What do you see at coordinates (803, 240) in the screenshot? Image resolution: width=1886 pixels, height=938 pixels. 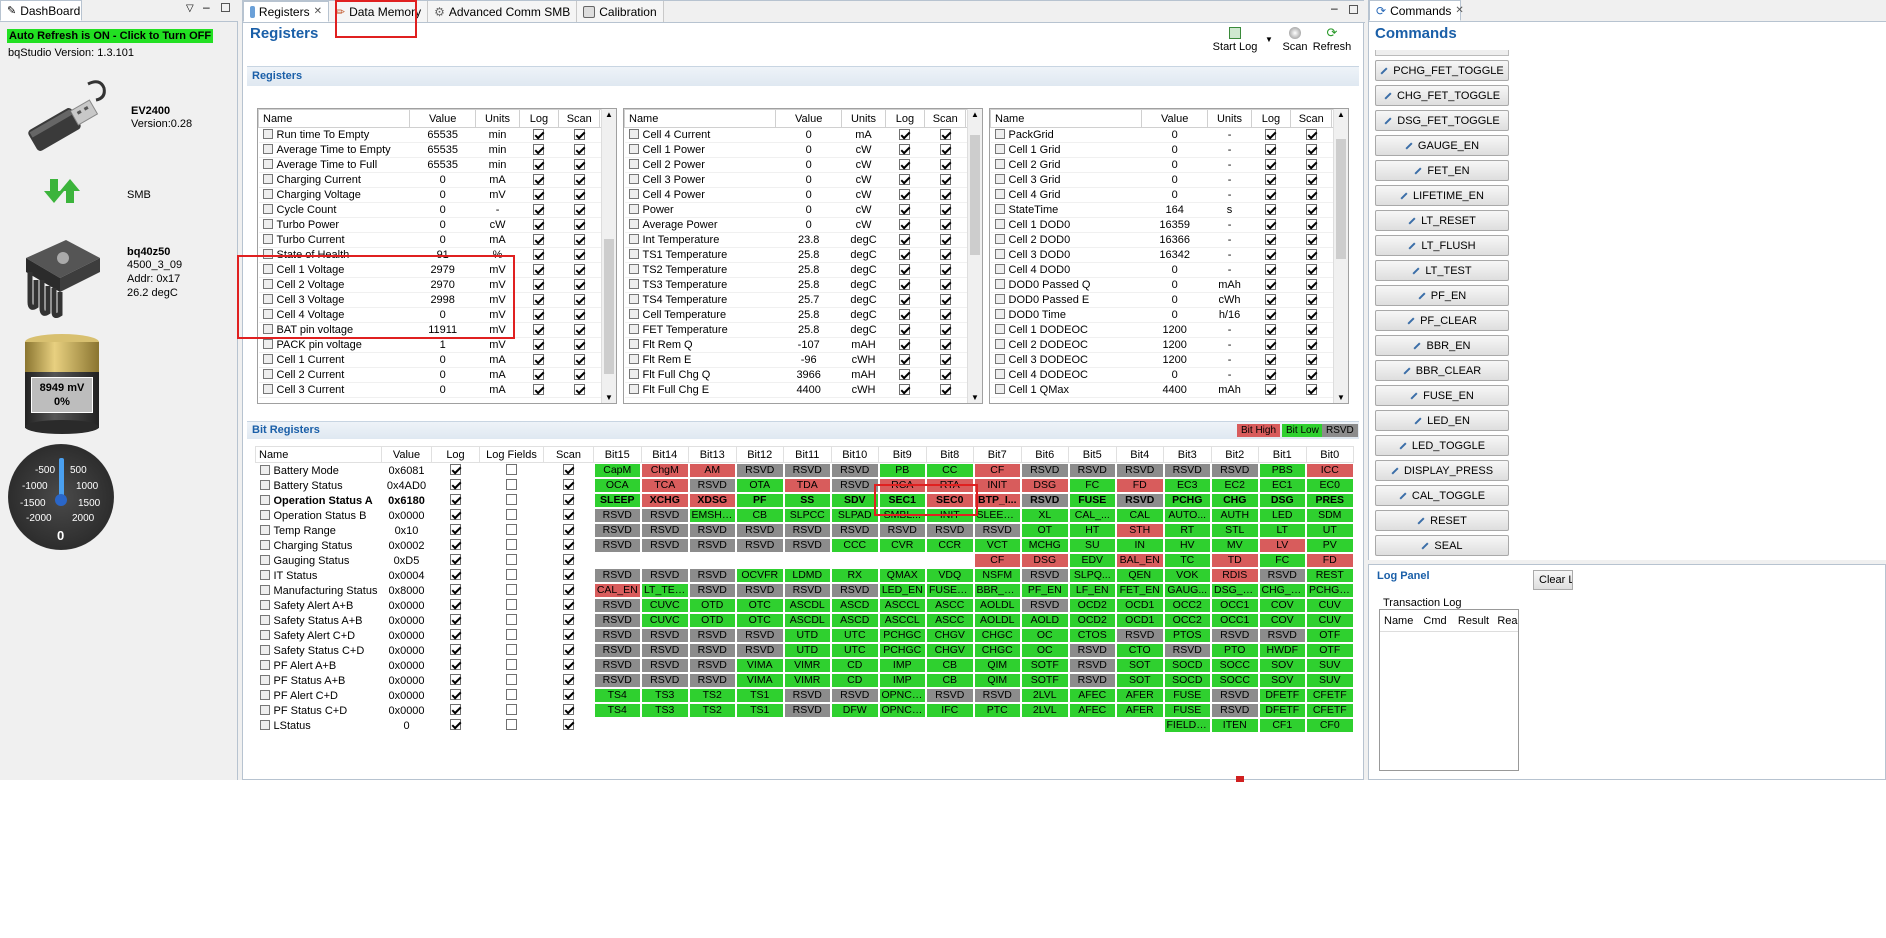 I see `table-row: Int Temperature 23.8 degC` at bounding box center [803, 240].